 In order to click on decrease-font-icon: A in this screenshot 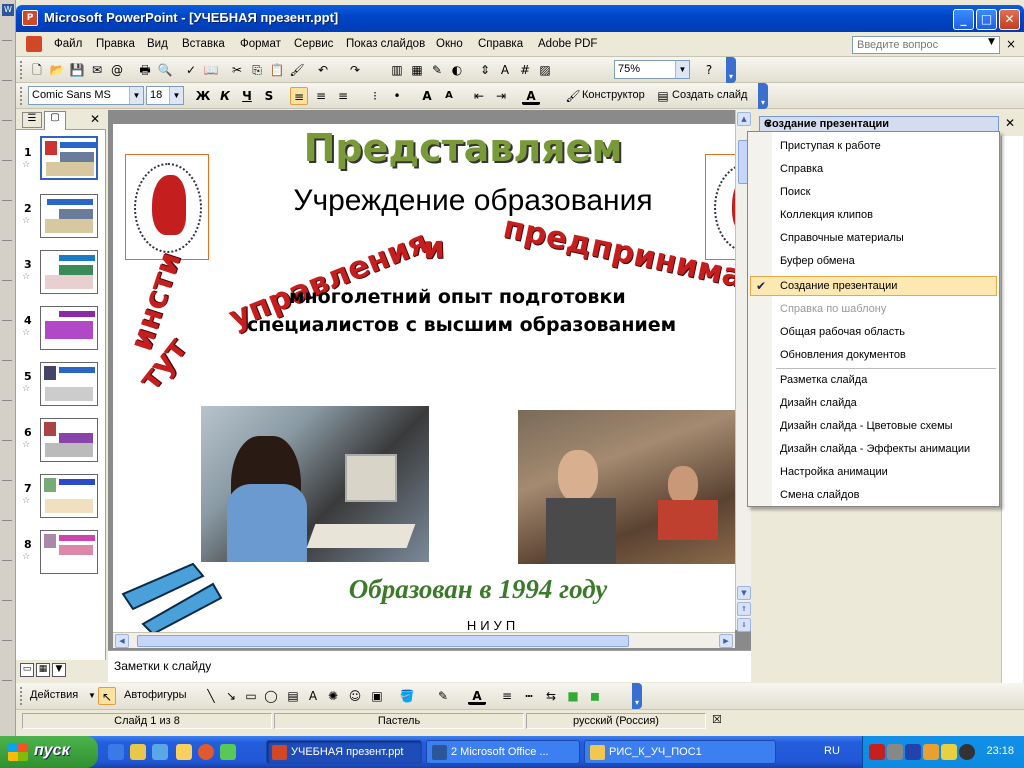, I will do `click(449, 96)`.